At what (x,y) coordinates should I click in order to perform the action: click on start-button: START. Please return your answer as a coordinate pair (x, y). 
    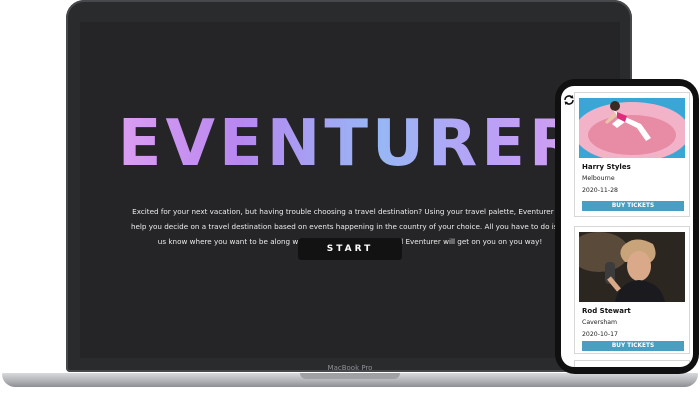
    Looking at the image, I should click on (350, 249).